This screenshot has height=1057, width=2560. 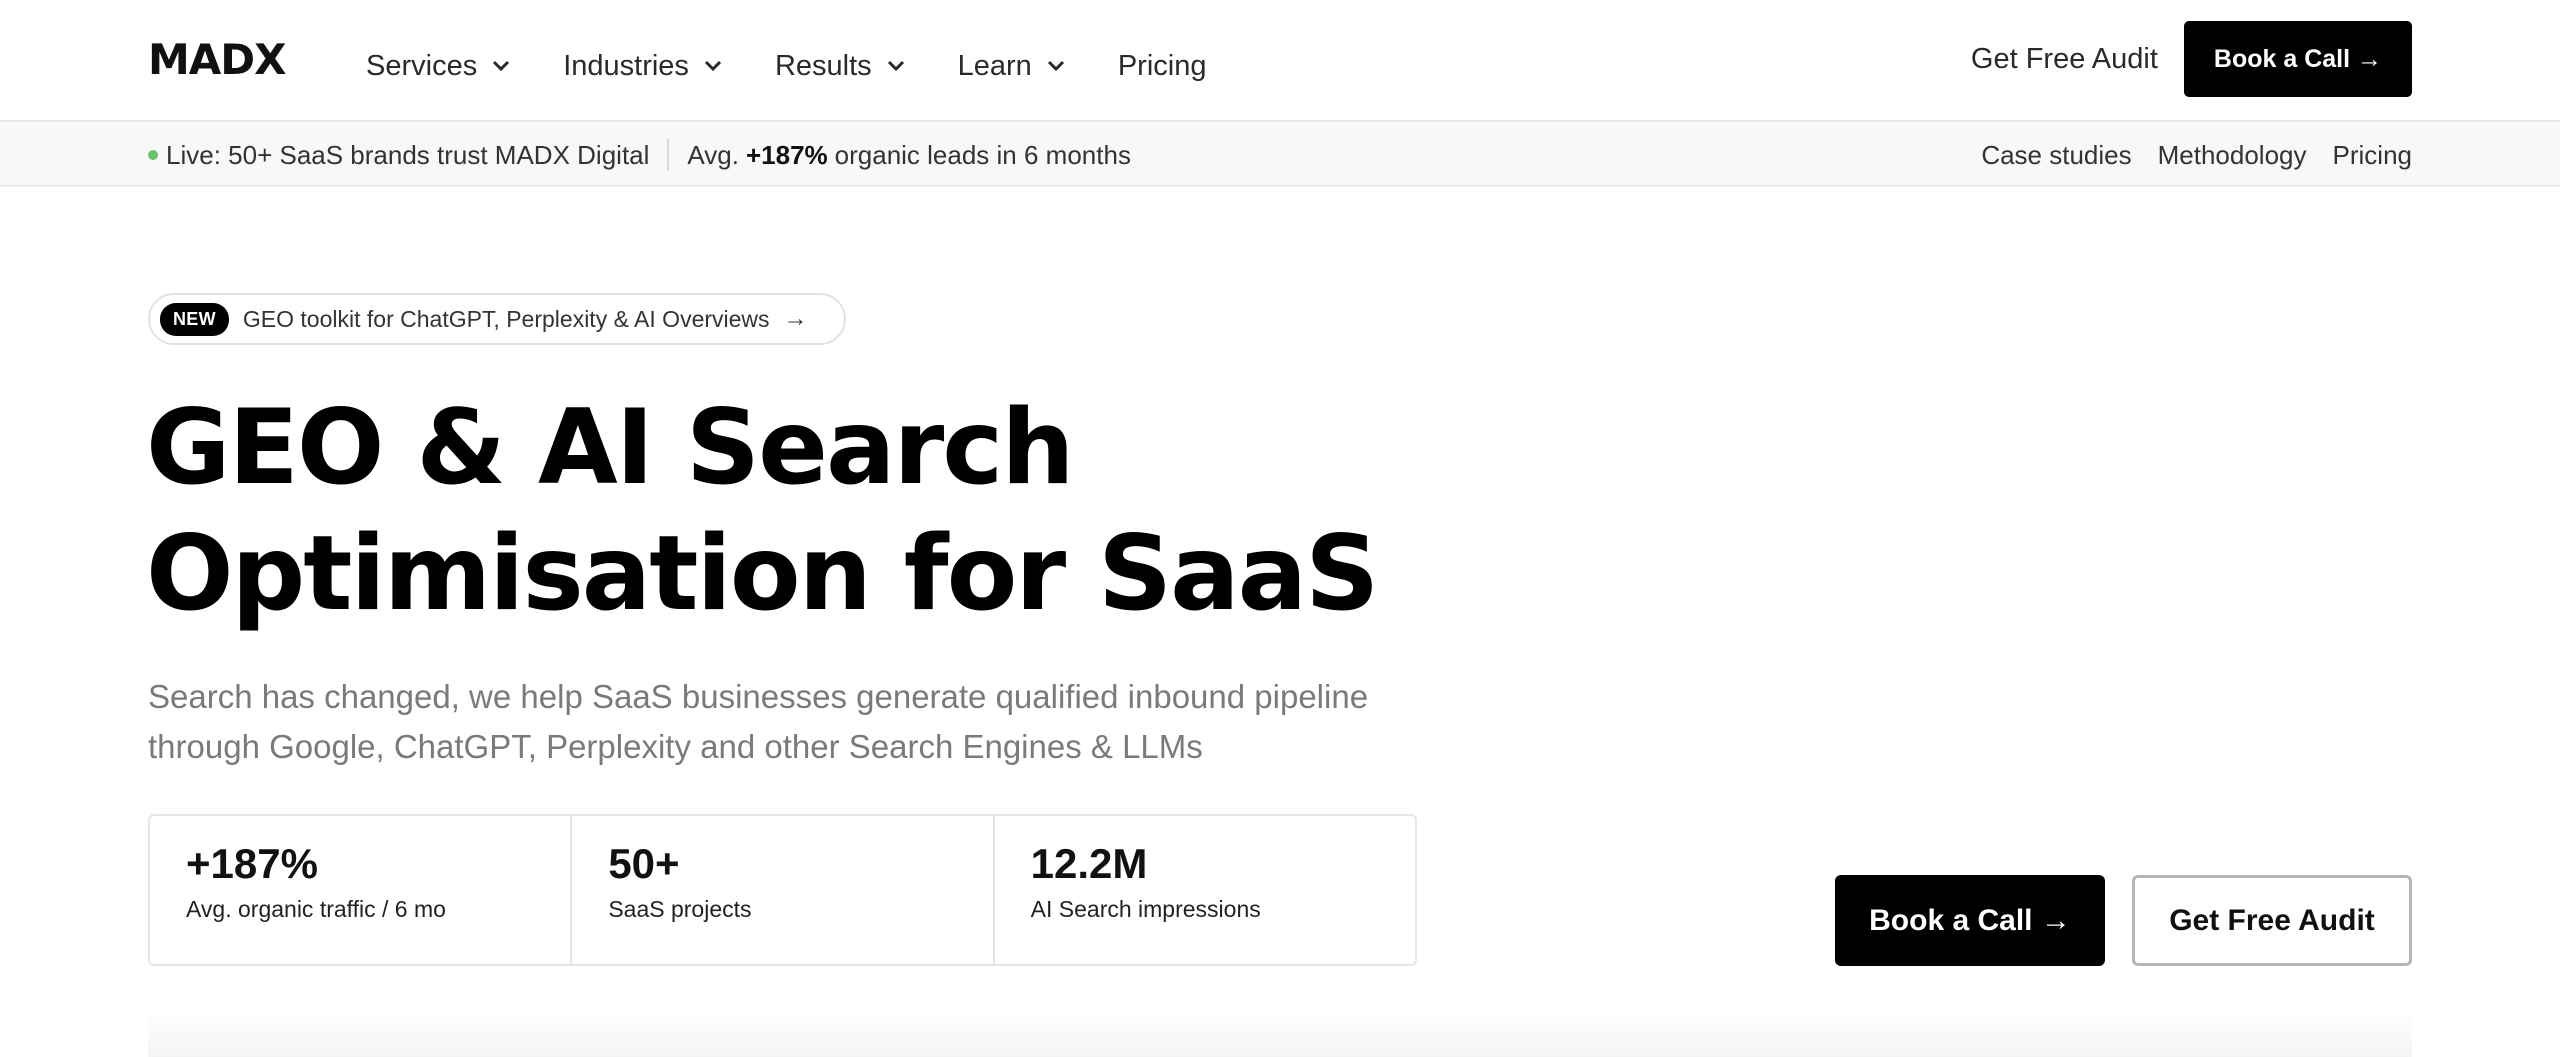 I want to click on stat-value: 50+, so click(x=644, y=863).